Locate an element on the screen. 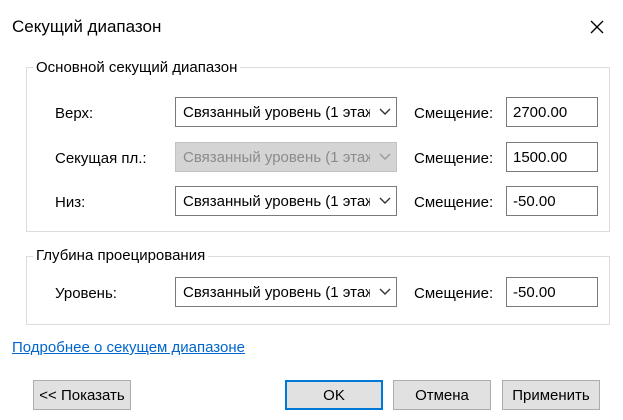  cut-plane-level-combo: Связанный уровень (1 этаж) is located at coordinates (286, 157).